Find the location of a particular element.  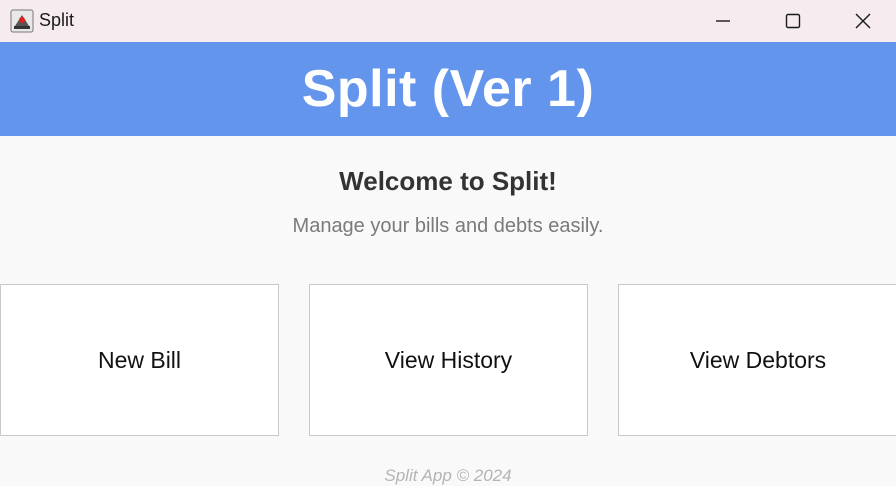

maximize-button is located at coordinates (793, 21).